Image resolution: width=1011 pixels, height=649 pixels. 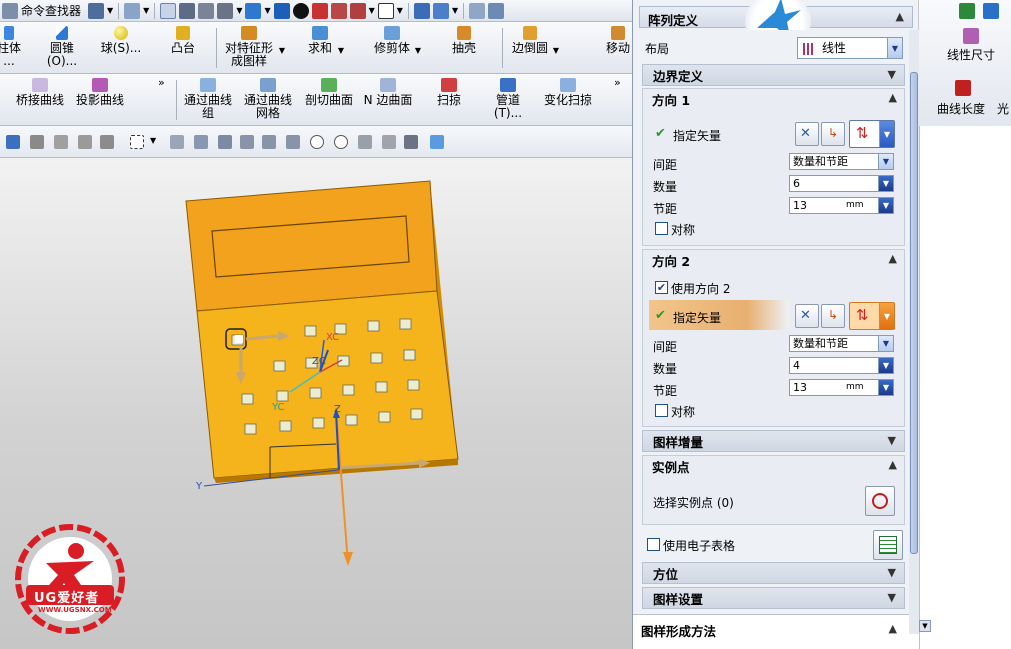 What do you see at coordinates (85, 142) in the screenshot?
I see `snap-curve-icon` at bounding box center [85, 142].